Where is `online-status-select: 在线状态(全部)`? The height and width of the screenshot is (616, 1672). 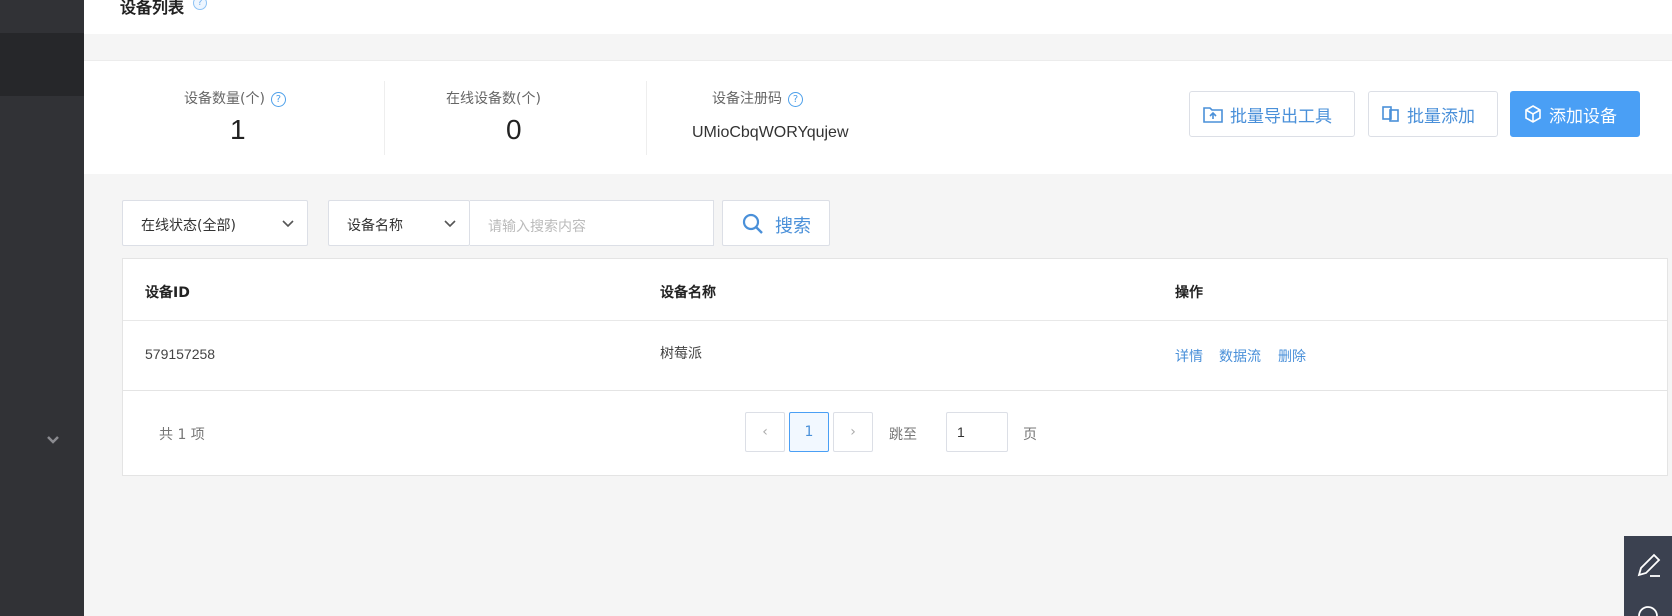 online-status-select: 在线状态(全部) is located at coordinates (215, 223).